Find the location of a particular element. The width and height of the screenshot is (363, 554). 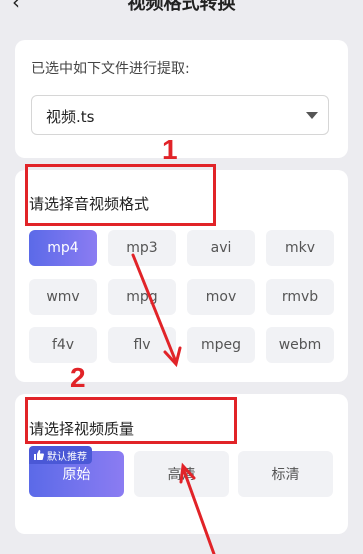

page-title: 视频格式转换 is located at coordinates (181, 7).